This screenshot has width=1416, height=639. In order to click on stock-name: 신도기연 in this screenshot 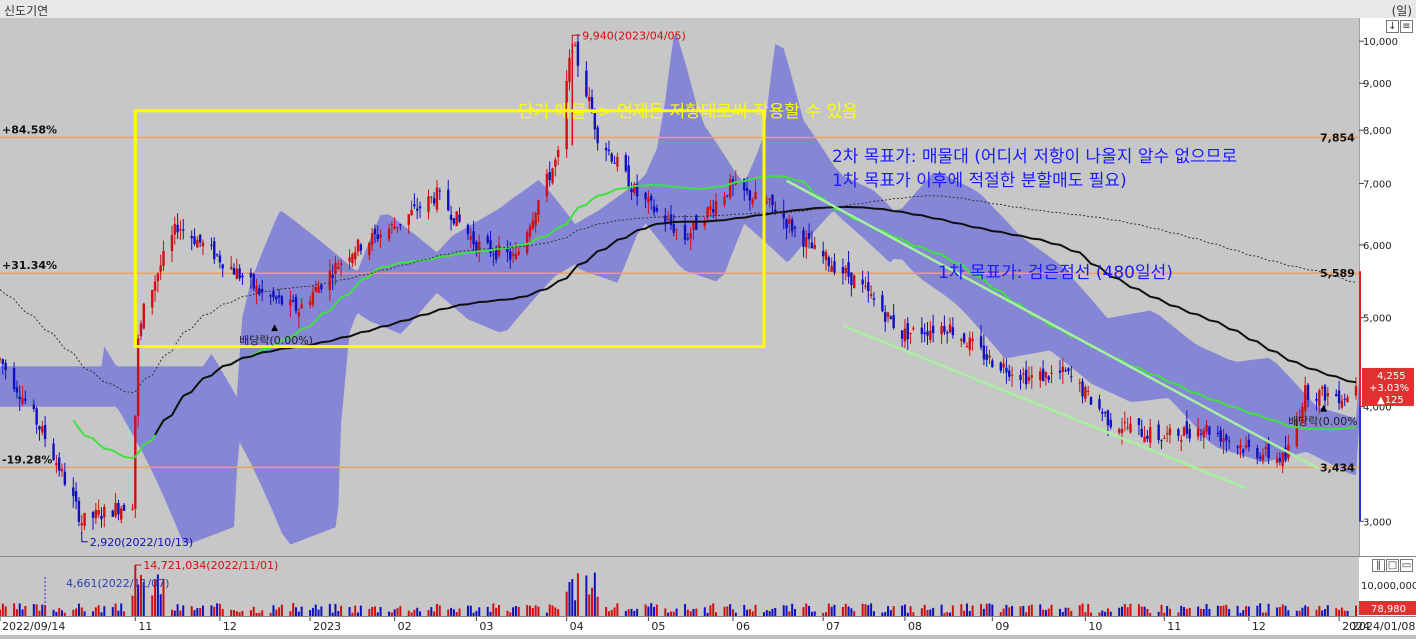, I will do `click(26, 11)`.